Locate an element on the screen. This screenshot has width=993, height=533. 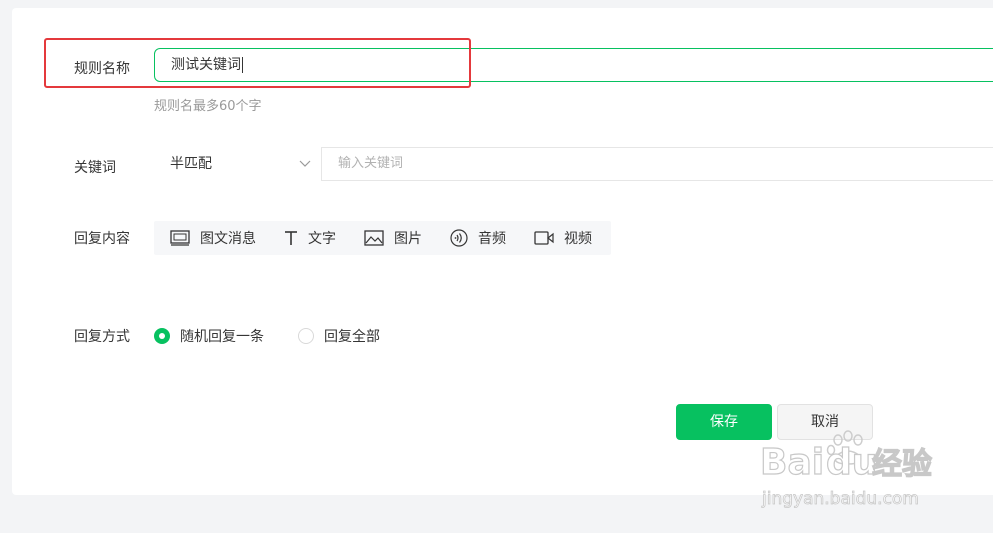
type-image-button: 图片 is located at coordinates (391, 238).